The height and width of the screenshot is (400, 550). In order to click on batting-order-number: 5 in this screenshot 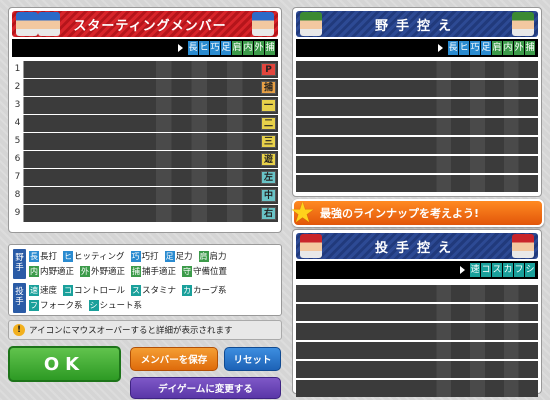, I will do `click(18, 141)`.